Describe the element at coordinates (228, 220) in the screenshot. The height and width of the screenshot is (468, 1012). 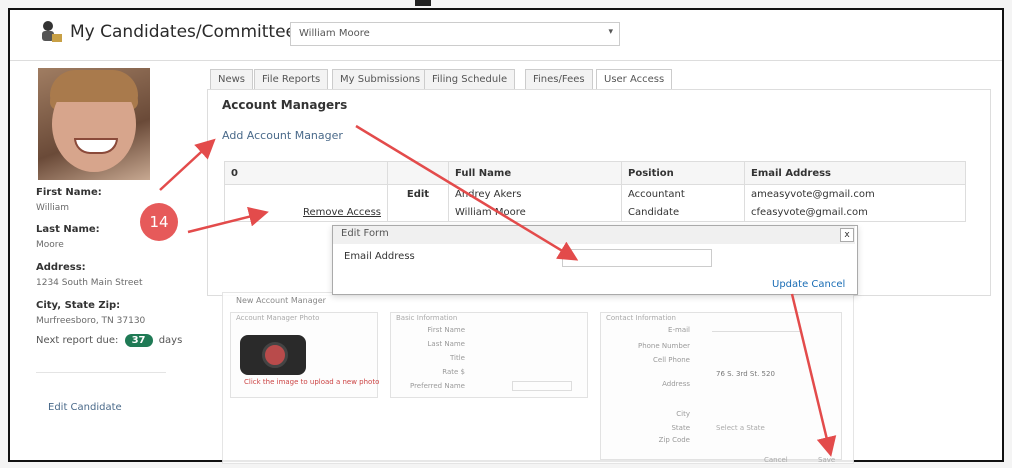
I see `arrow-to-remove-access` at that location.